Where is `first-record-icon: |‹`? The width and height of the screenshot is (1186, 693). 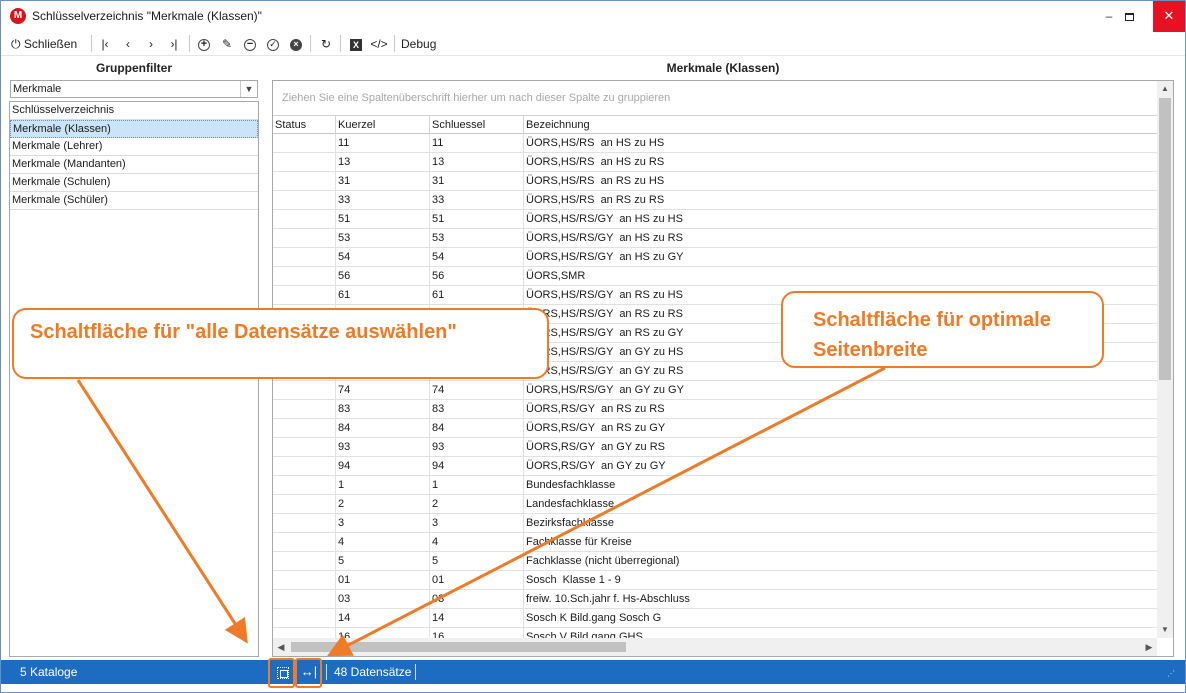 first-record-icon: |‹ is located at coordinates (105, 44).